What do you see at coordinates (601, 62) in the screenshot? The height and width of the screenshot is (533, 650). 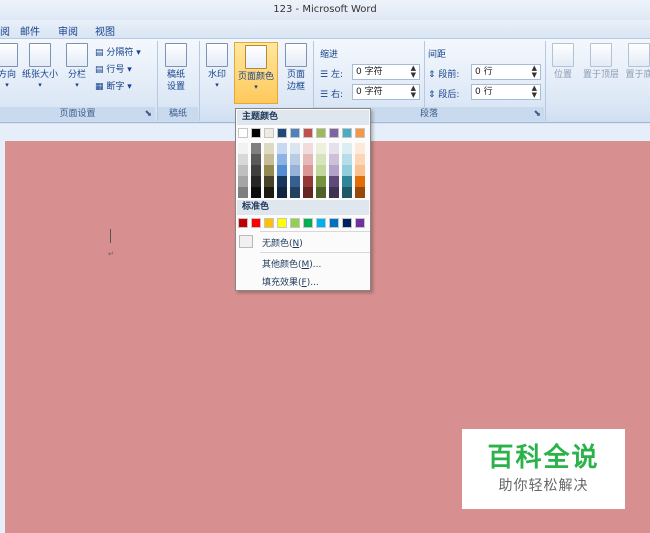 I see `bring-to-front-button: 置于顶层` at bounding box center [601, 62].